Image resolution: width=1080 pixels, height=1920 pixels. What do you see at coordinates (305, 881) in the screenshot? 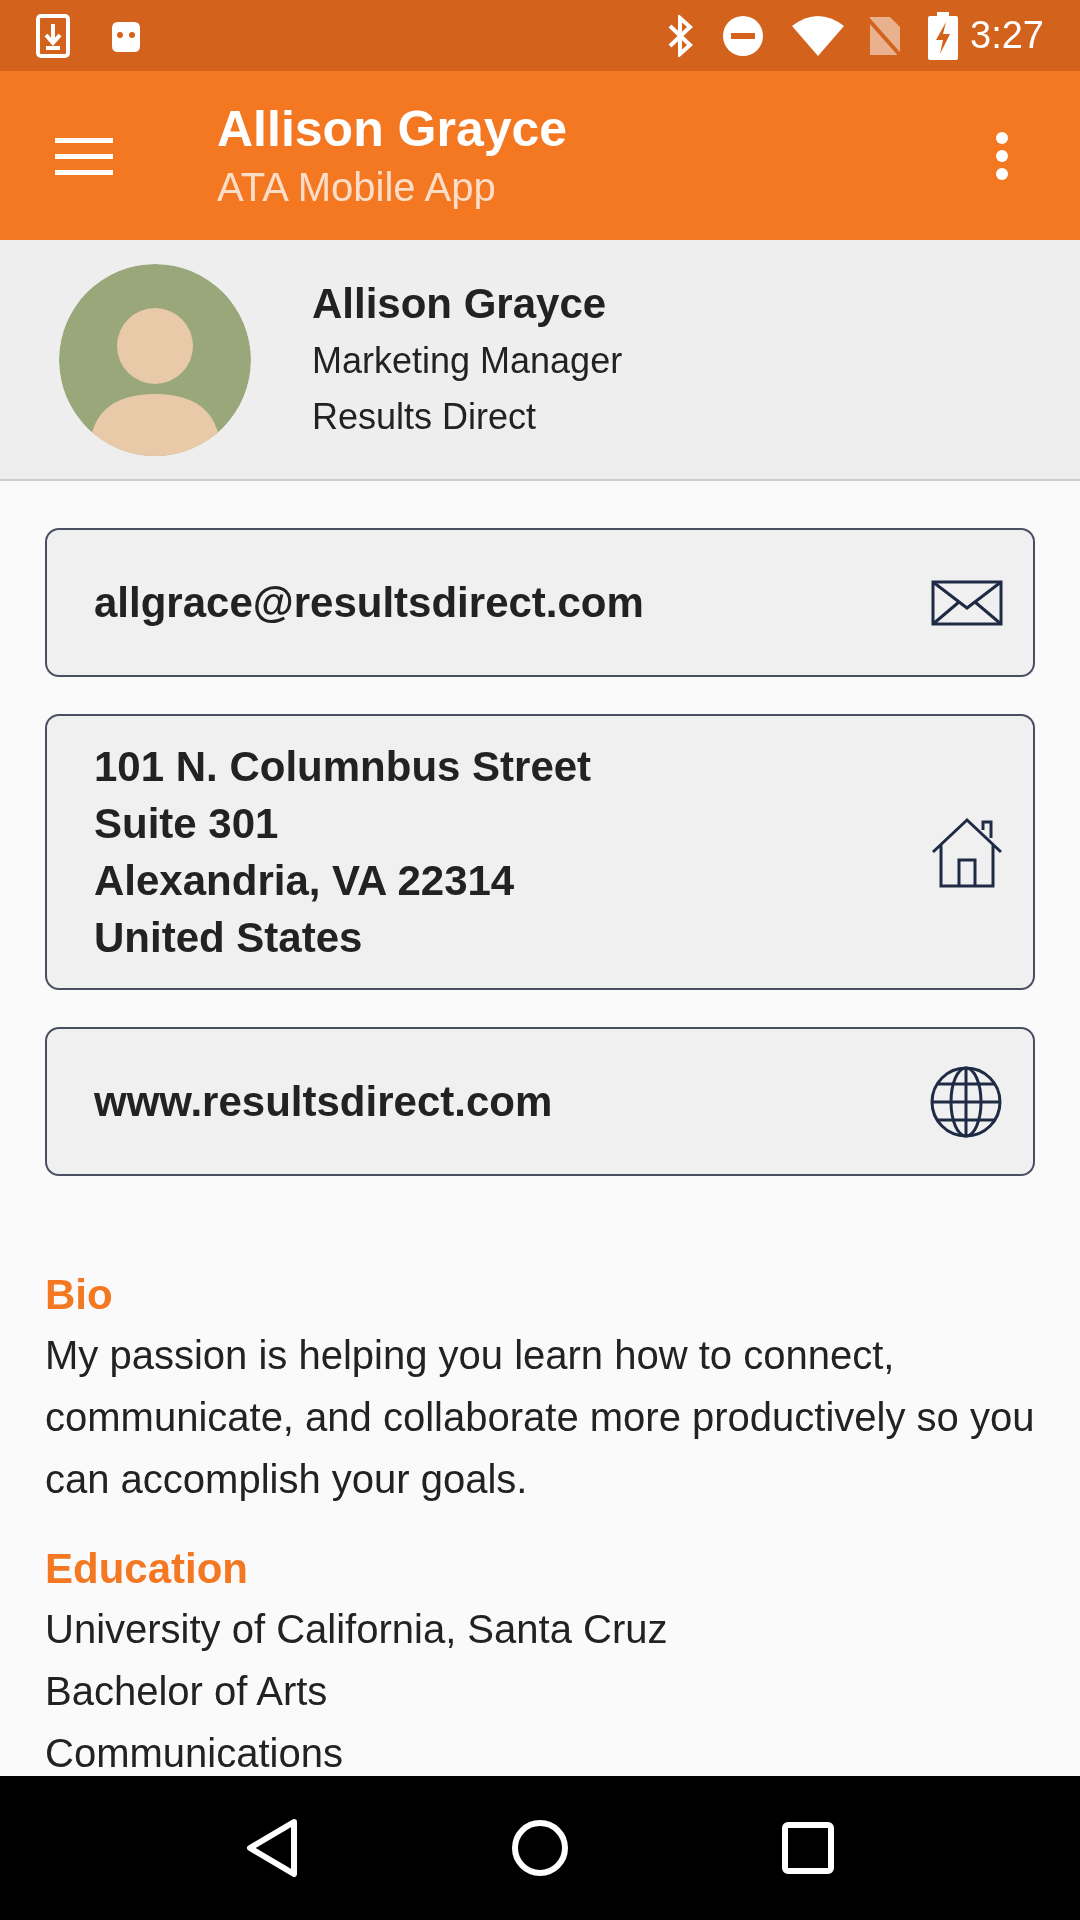
I see `contact-text: Alexandria, VA 22314` at bounding box center [305, 881].